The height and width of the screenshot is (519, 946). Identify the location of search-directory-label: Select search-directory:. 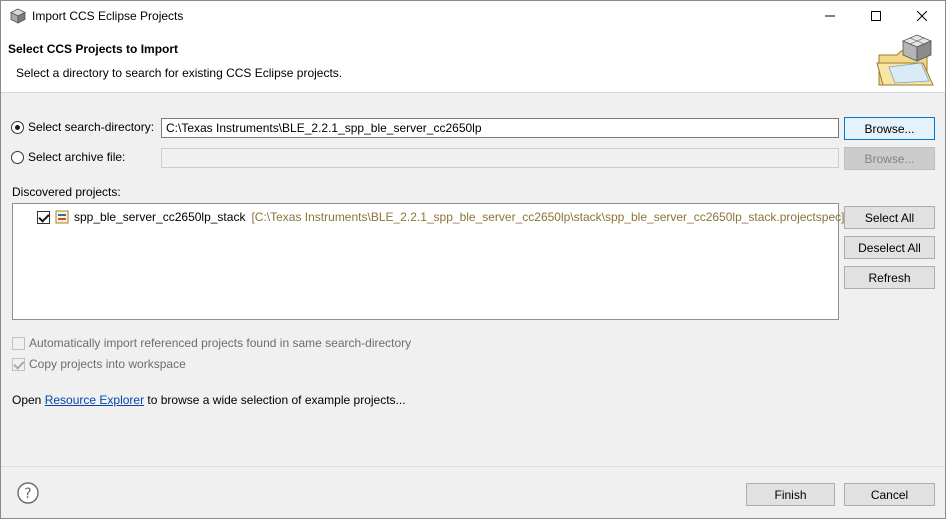
(91, 127).